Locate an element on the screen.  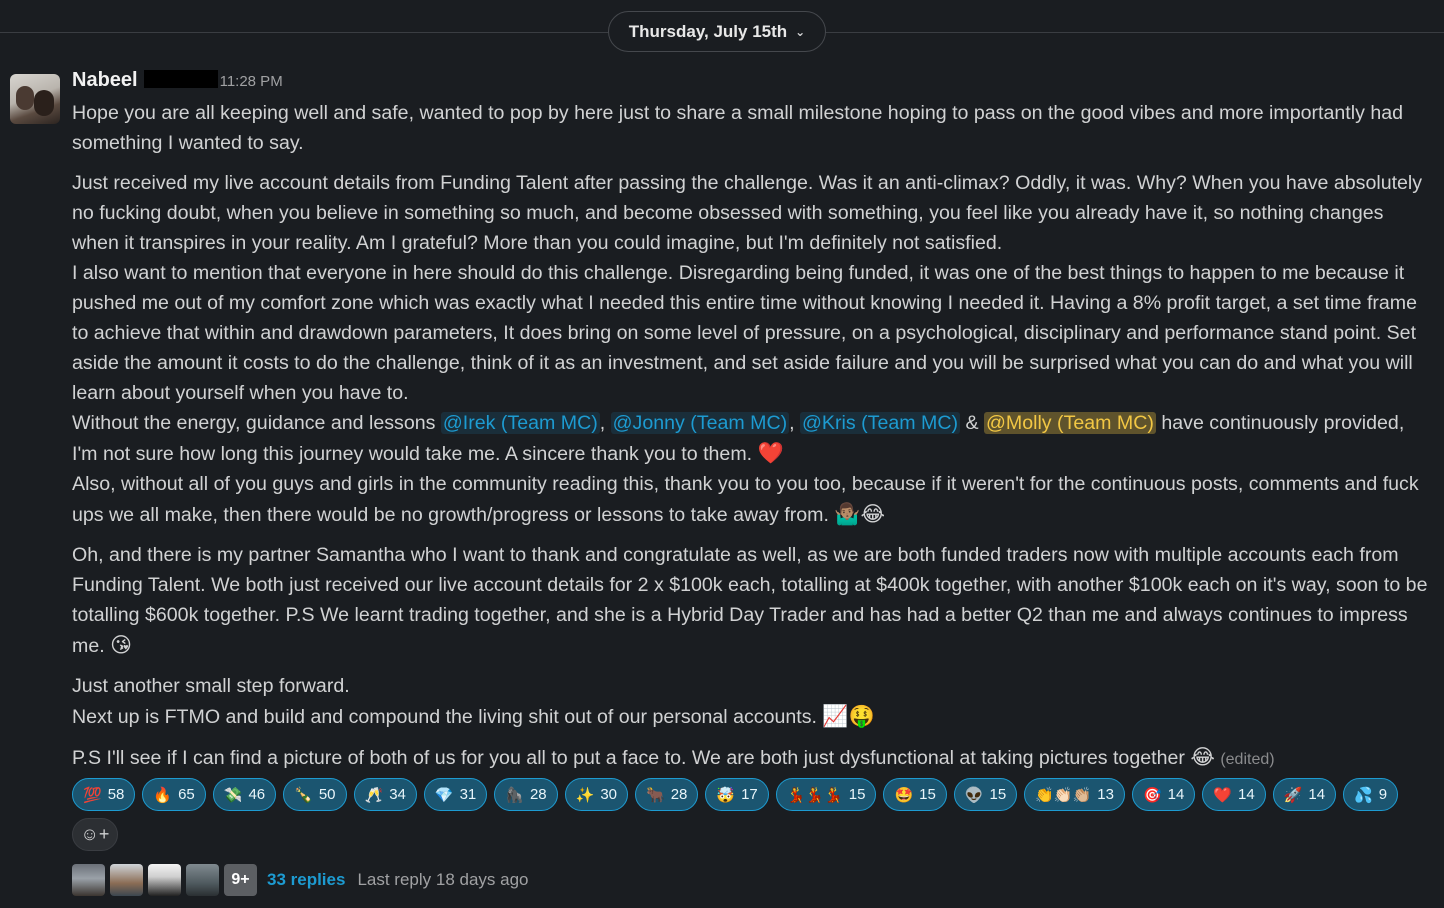
reaction-emoji: 💦 is located at coordinates (1363, 794).